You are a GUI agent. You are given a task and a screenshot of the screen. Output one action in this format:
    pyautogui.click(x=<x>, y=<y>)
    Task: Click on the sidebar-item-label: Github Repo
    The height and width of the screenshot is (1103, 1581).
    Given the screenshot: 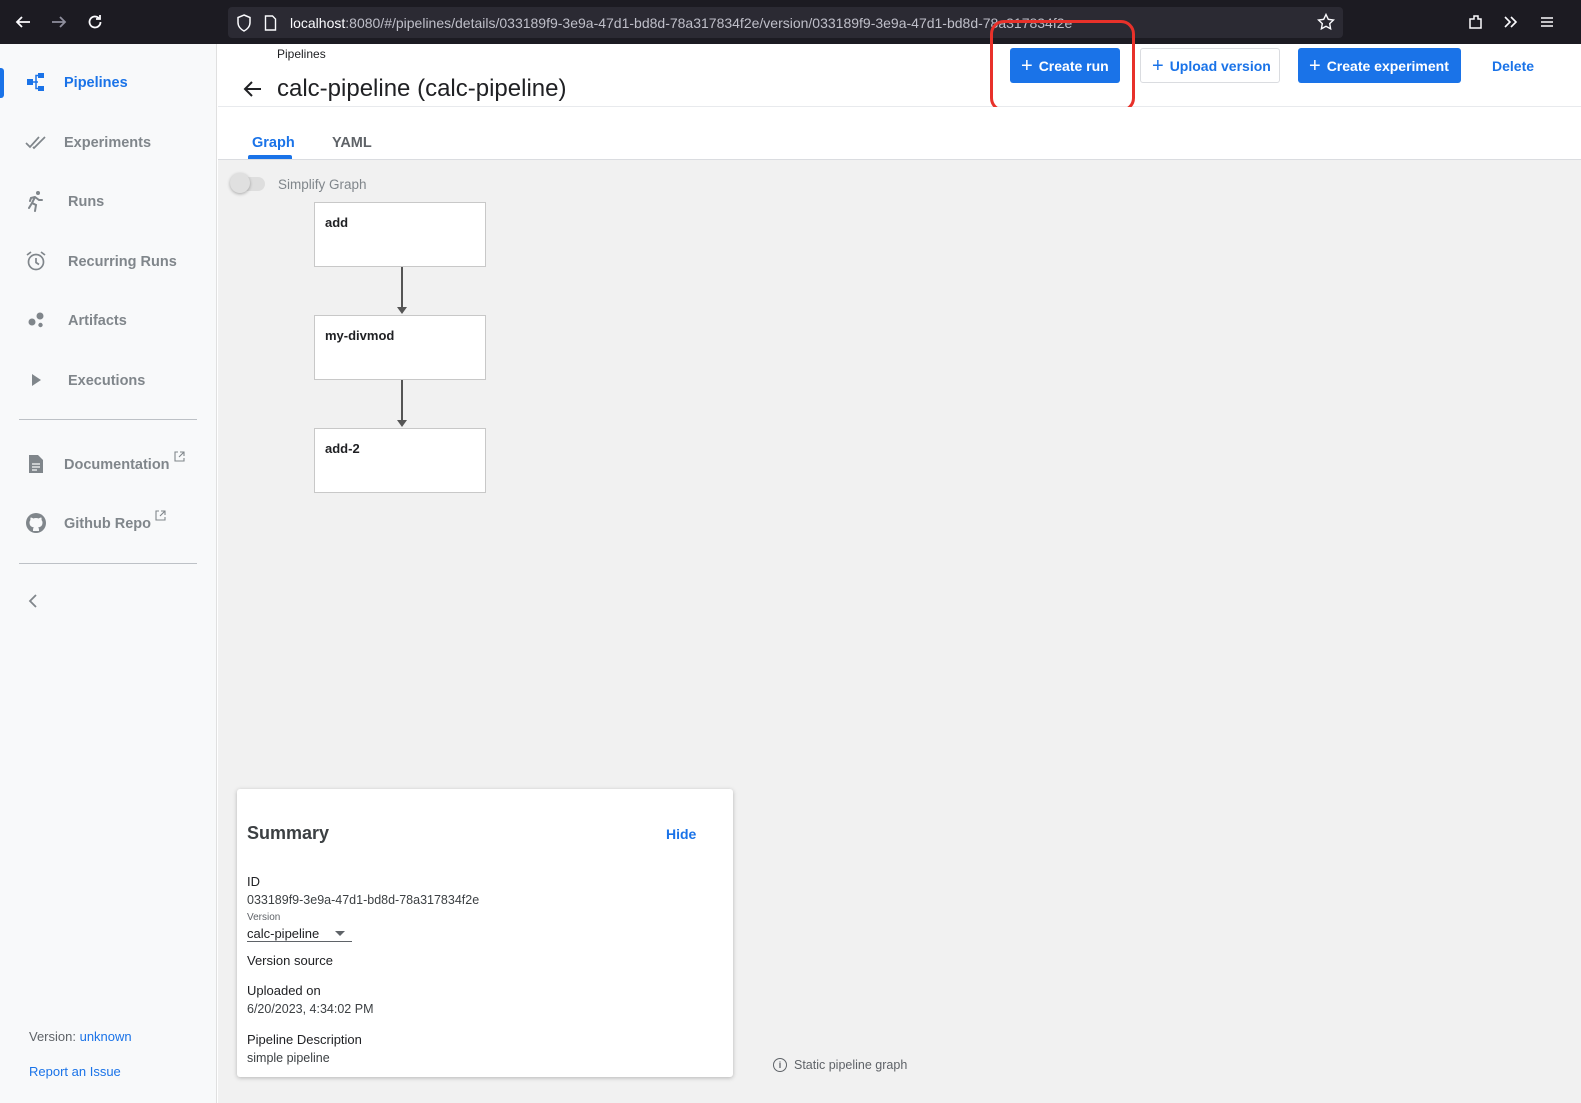 What is the action you would take?
    pyautogui.click(x=107, y=524)
    